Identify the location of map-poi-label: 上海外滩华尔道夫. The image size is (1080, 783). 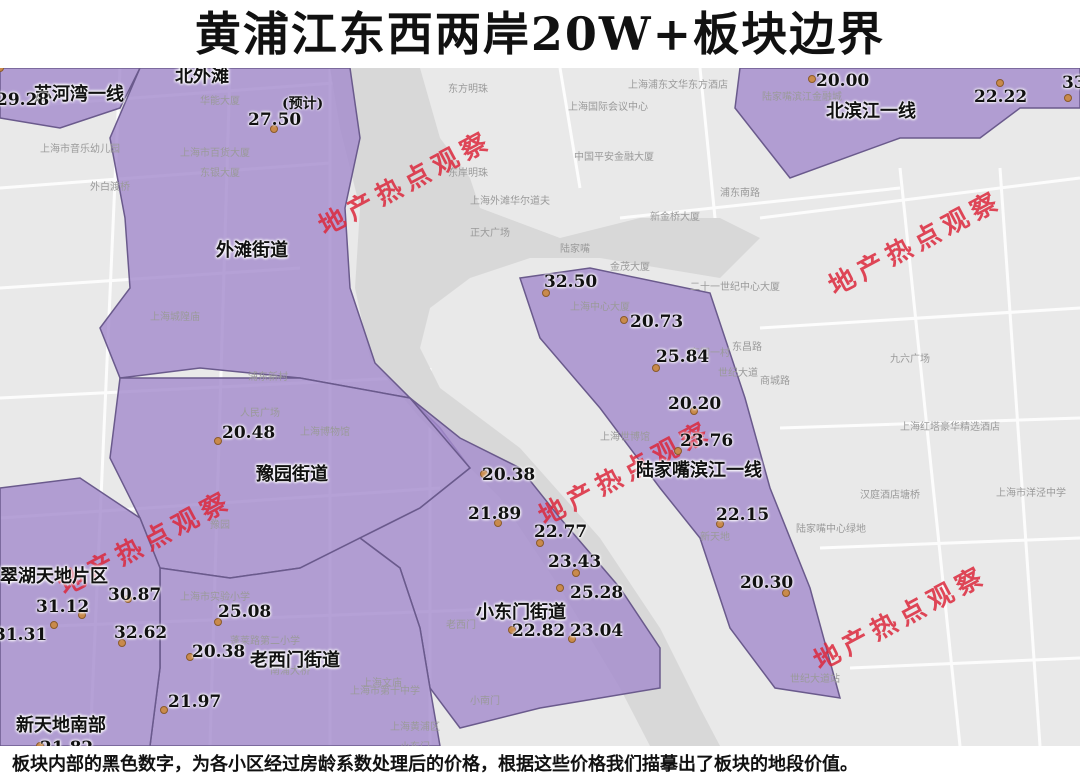
(510, 201).